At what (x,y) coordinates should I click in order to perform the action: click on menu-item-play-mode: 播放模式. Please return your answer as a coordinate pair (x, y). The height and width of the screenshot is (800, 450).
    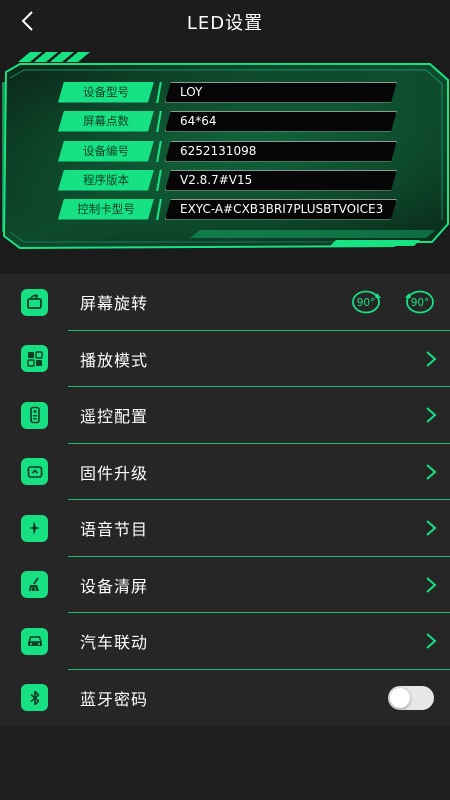
    Looking at the image, I should click on (225, 359).